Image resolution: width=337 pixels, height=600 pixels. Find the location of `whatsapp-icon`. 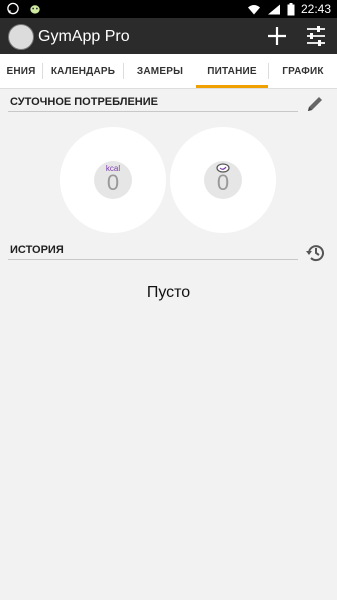

whatsapp-icon is located at coordinates (13, 8).